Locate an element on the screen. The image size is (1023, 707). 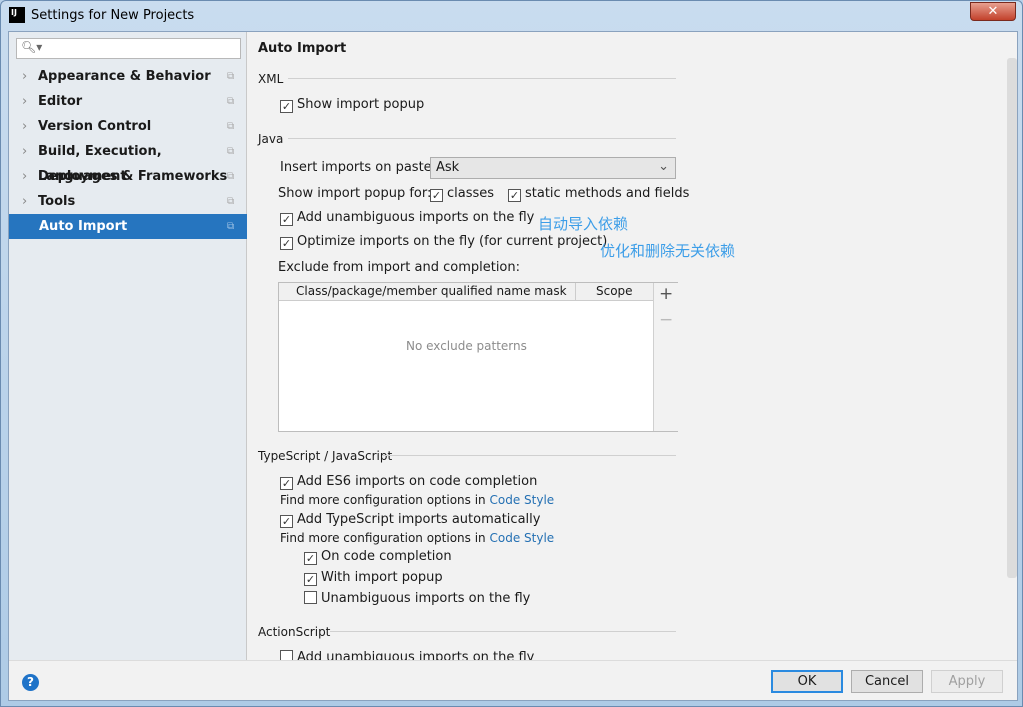
exclude-label: Exclude from import and completion: is located at coordinates (399, 267).